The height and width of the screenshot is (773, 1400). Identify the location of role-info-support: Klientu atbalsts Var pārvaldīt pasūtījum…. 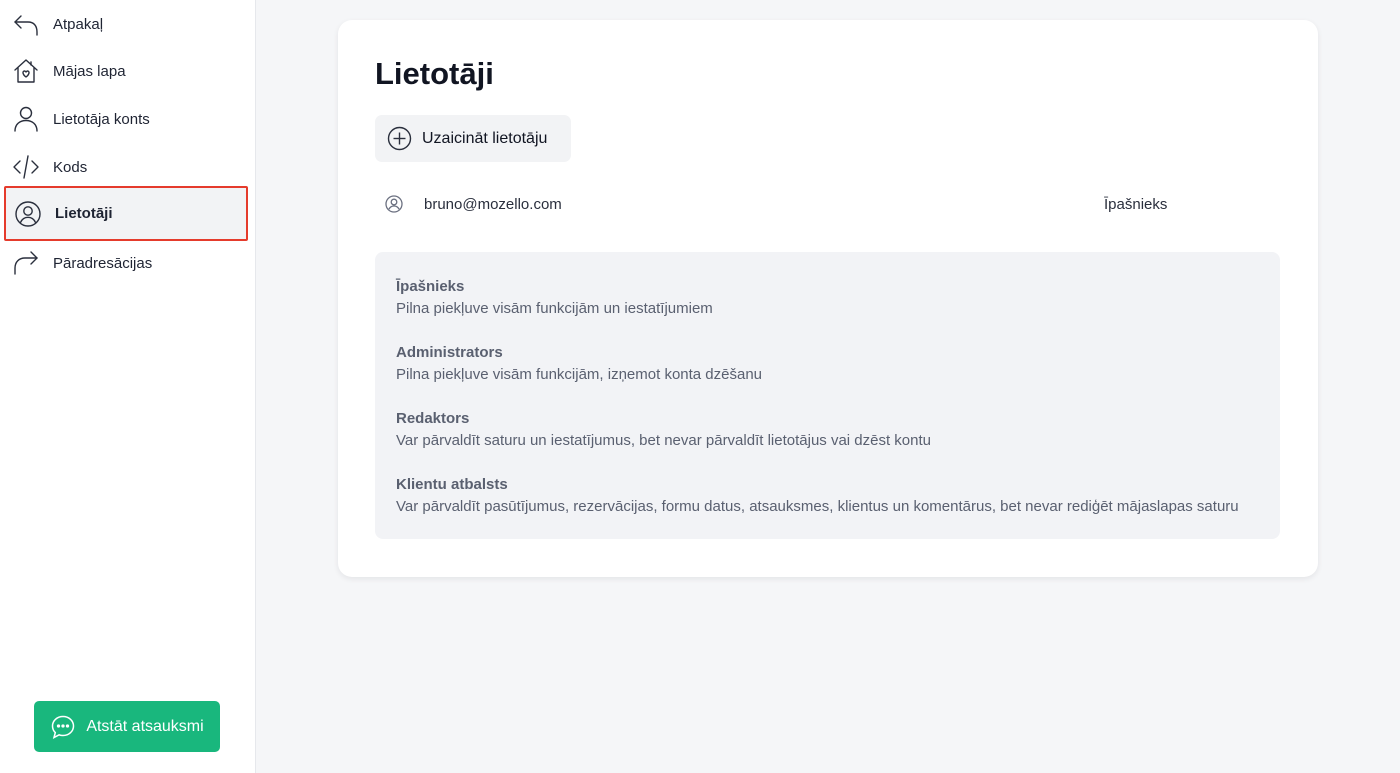
(827, 496).